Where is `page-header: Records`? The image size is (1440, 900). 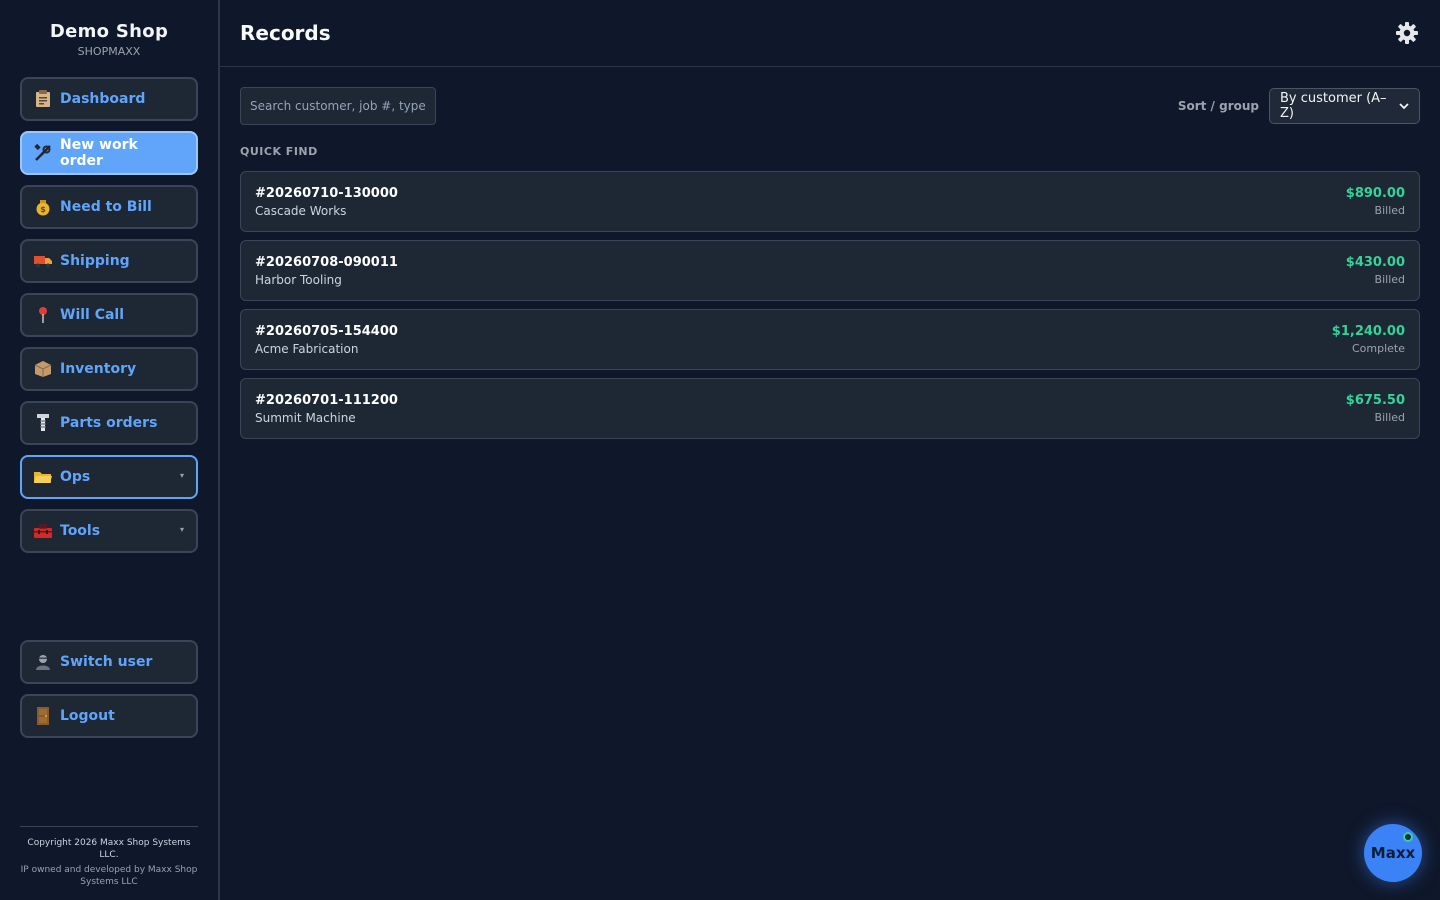
page-header: Records is located at coordinates (830, 33).